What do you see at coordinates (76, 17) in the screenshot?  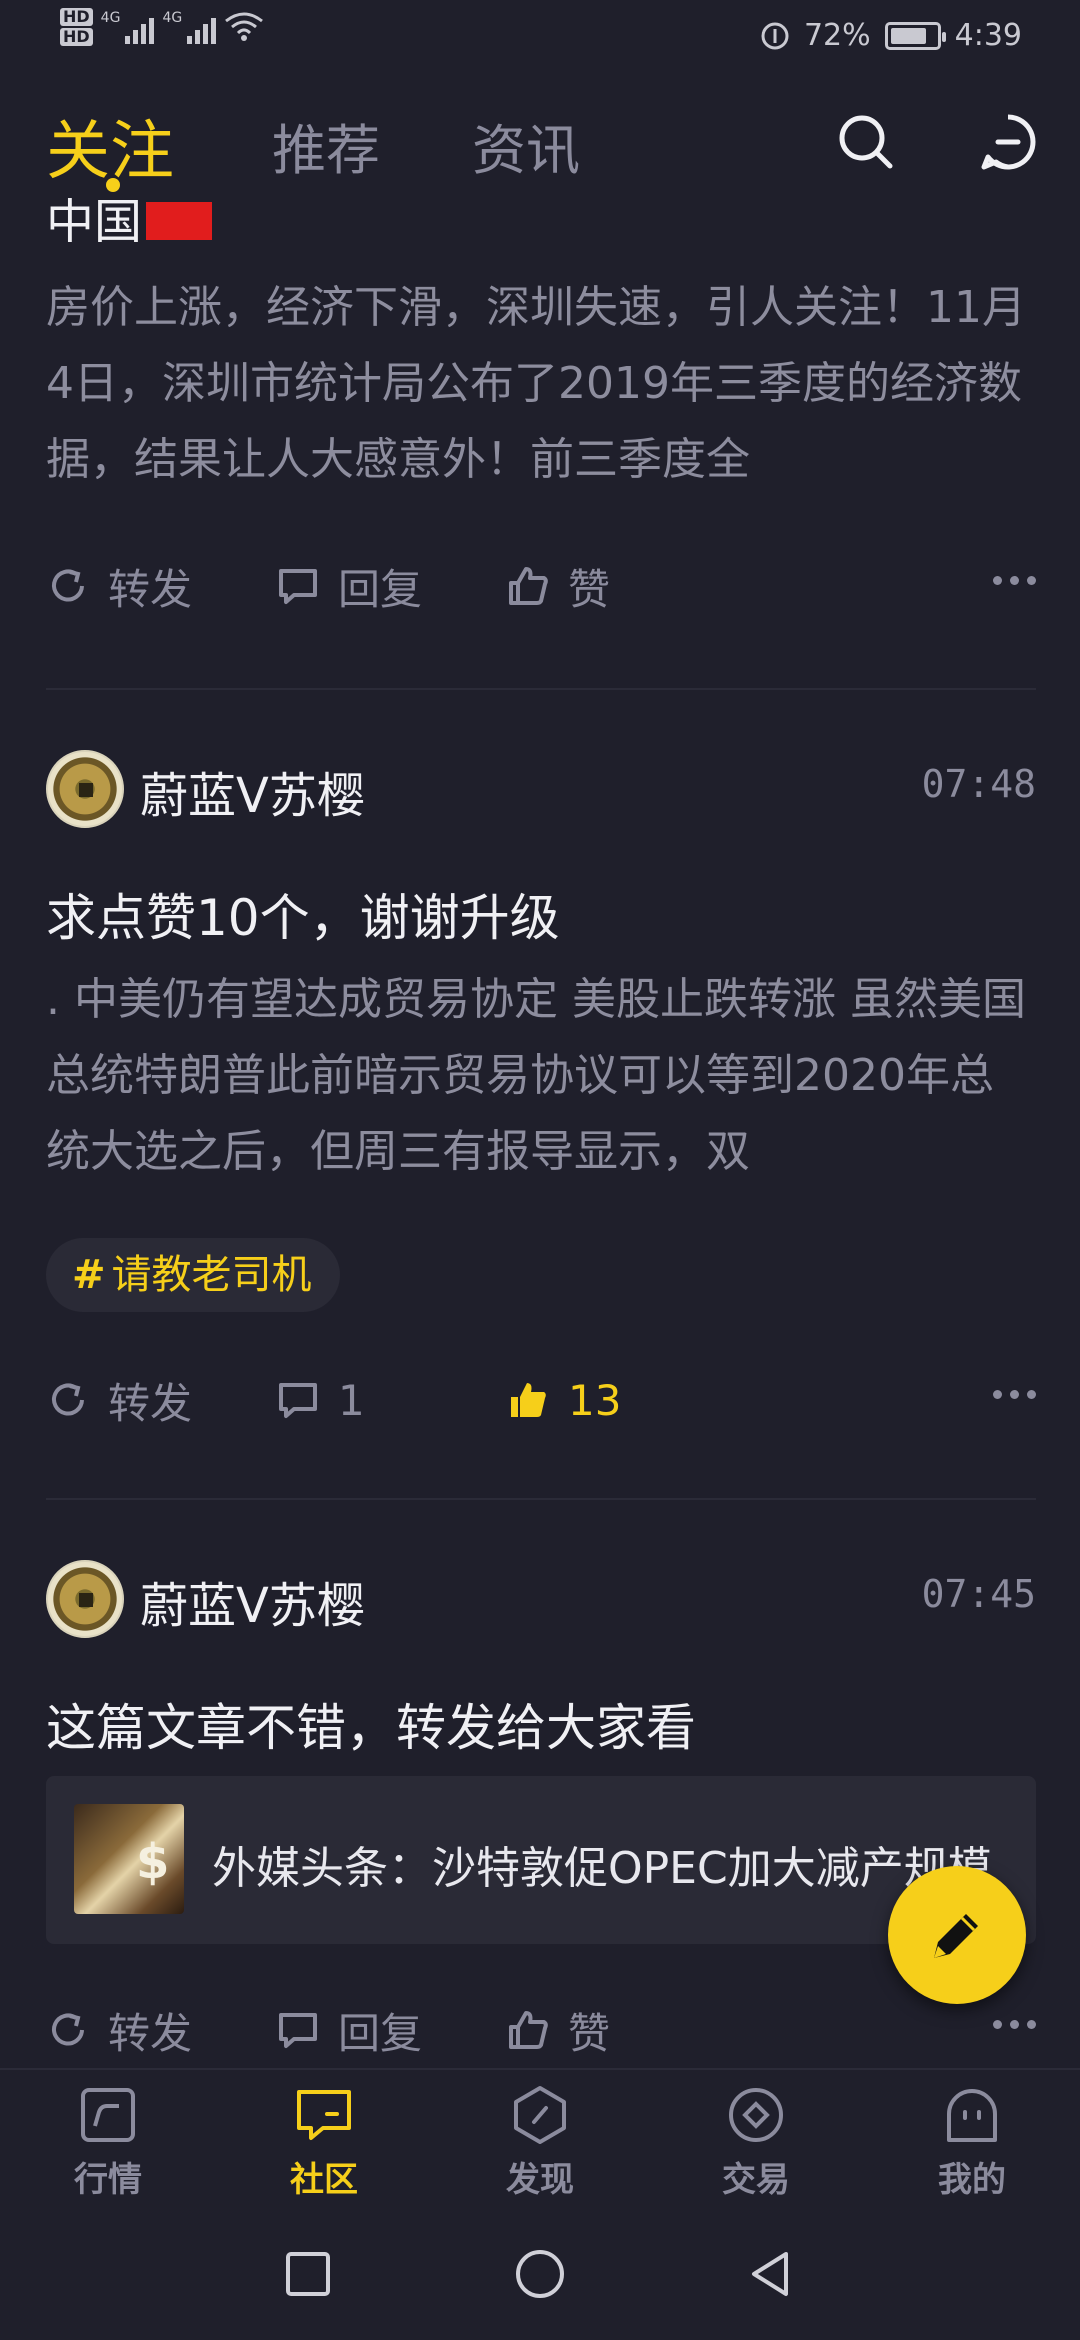 I see `hd1-label: HD` at bounding box center [76, 17].